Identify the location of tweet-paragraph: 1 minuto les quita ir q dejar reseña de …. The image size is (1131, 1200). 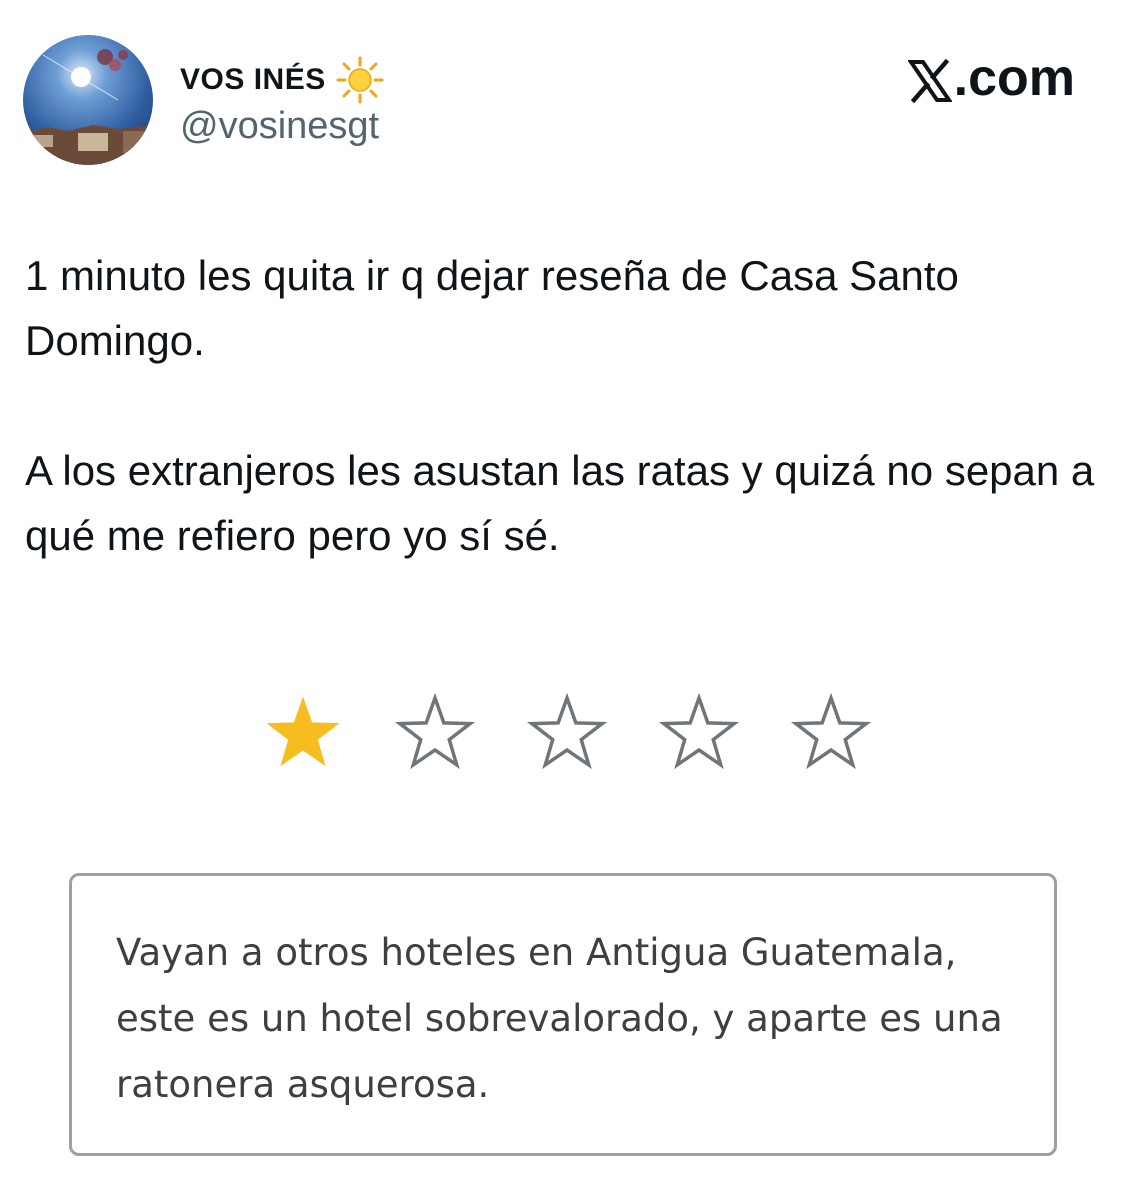
(492, 308).